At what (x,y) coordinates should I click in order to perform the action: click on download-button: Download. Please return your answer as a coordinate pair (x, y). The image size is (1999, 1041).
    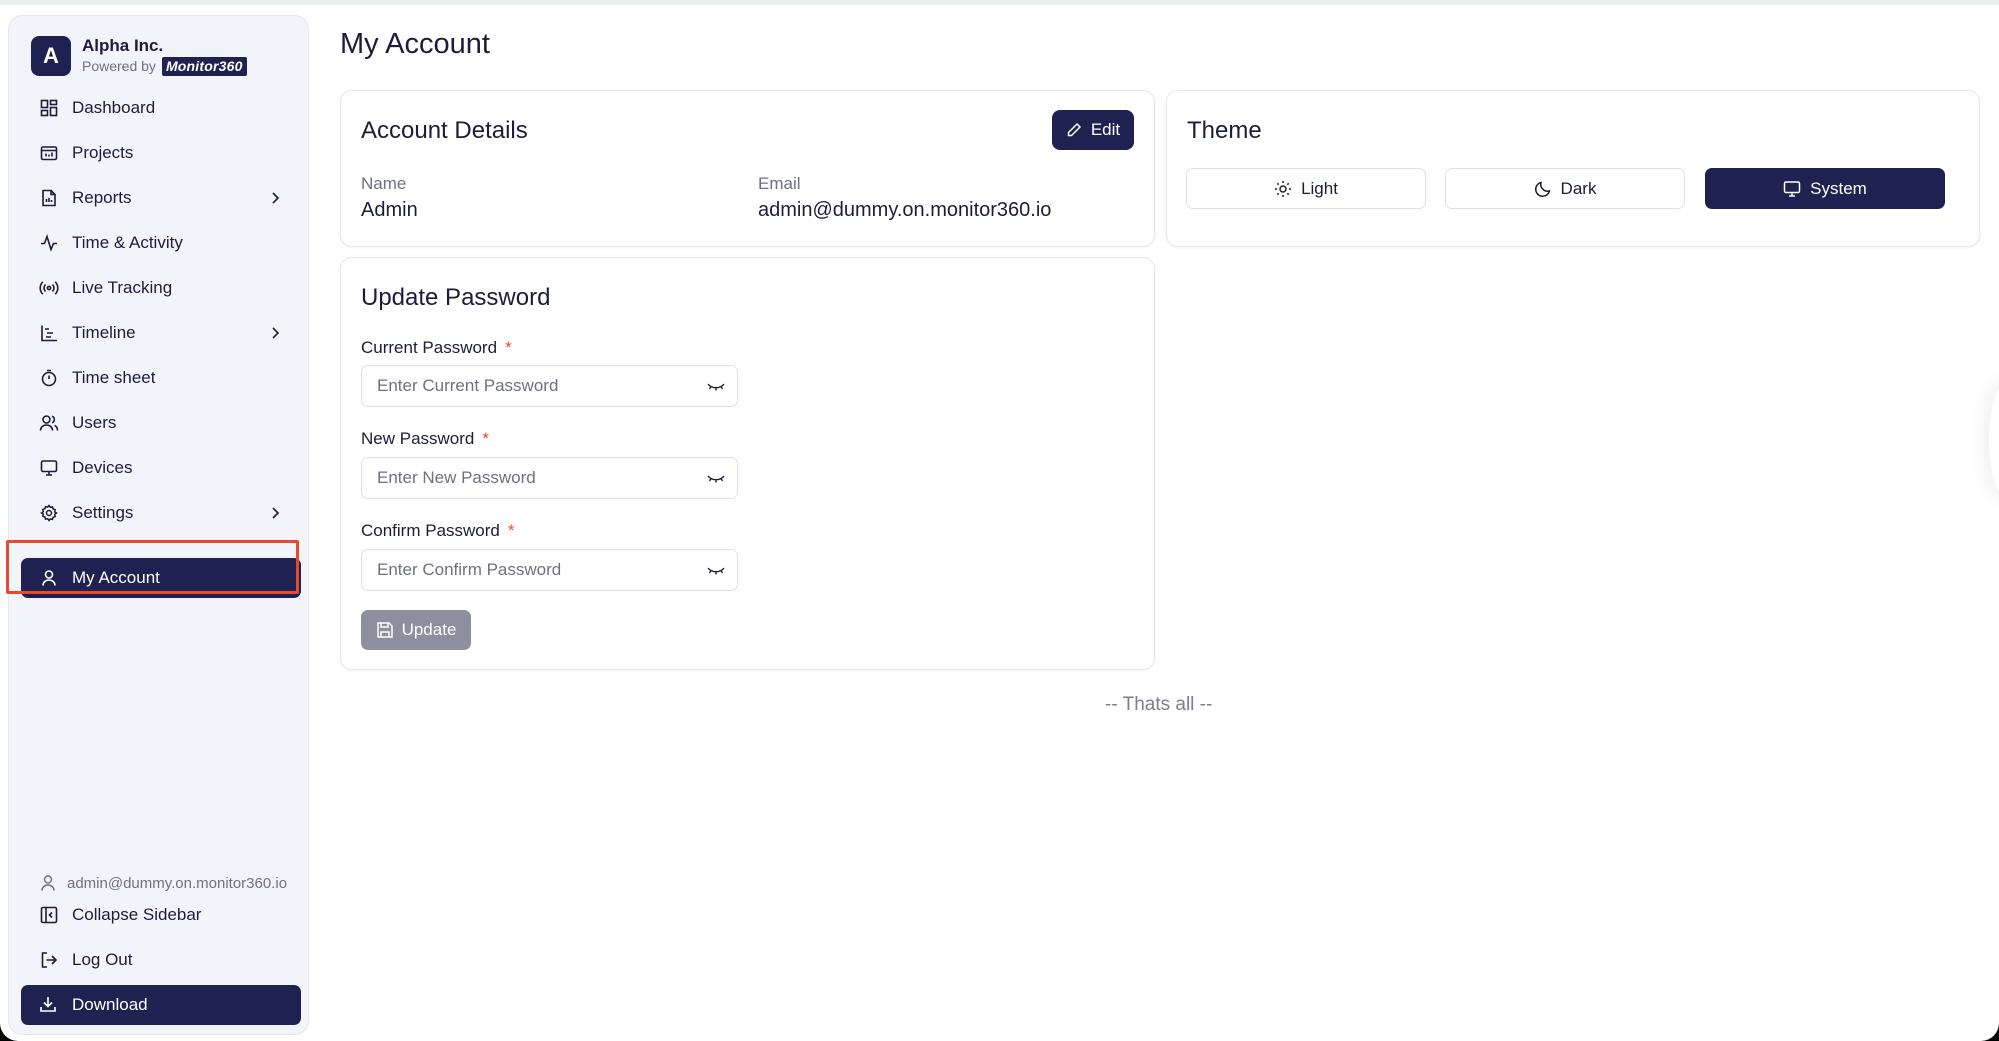
    Looking at the image, I should click on (161, 1005).